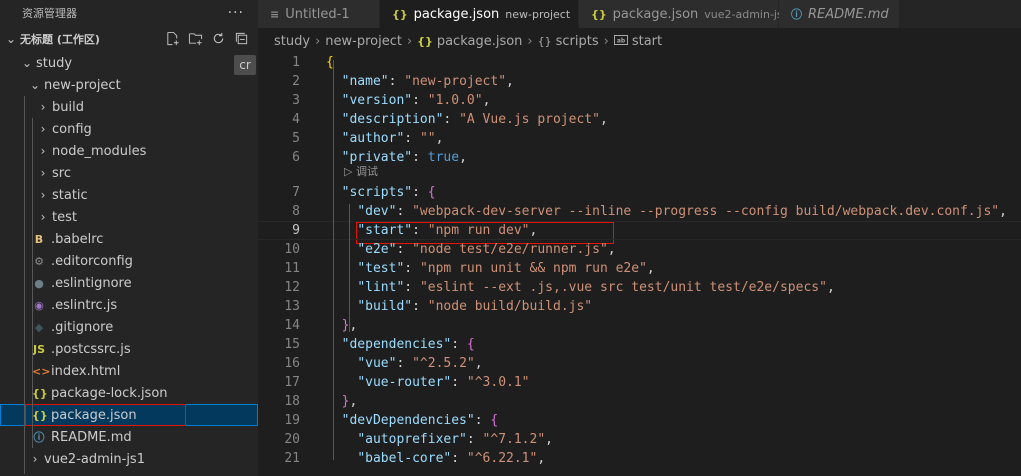  I want to click on tree-item-config: › config, so click(129, 129).